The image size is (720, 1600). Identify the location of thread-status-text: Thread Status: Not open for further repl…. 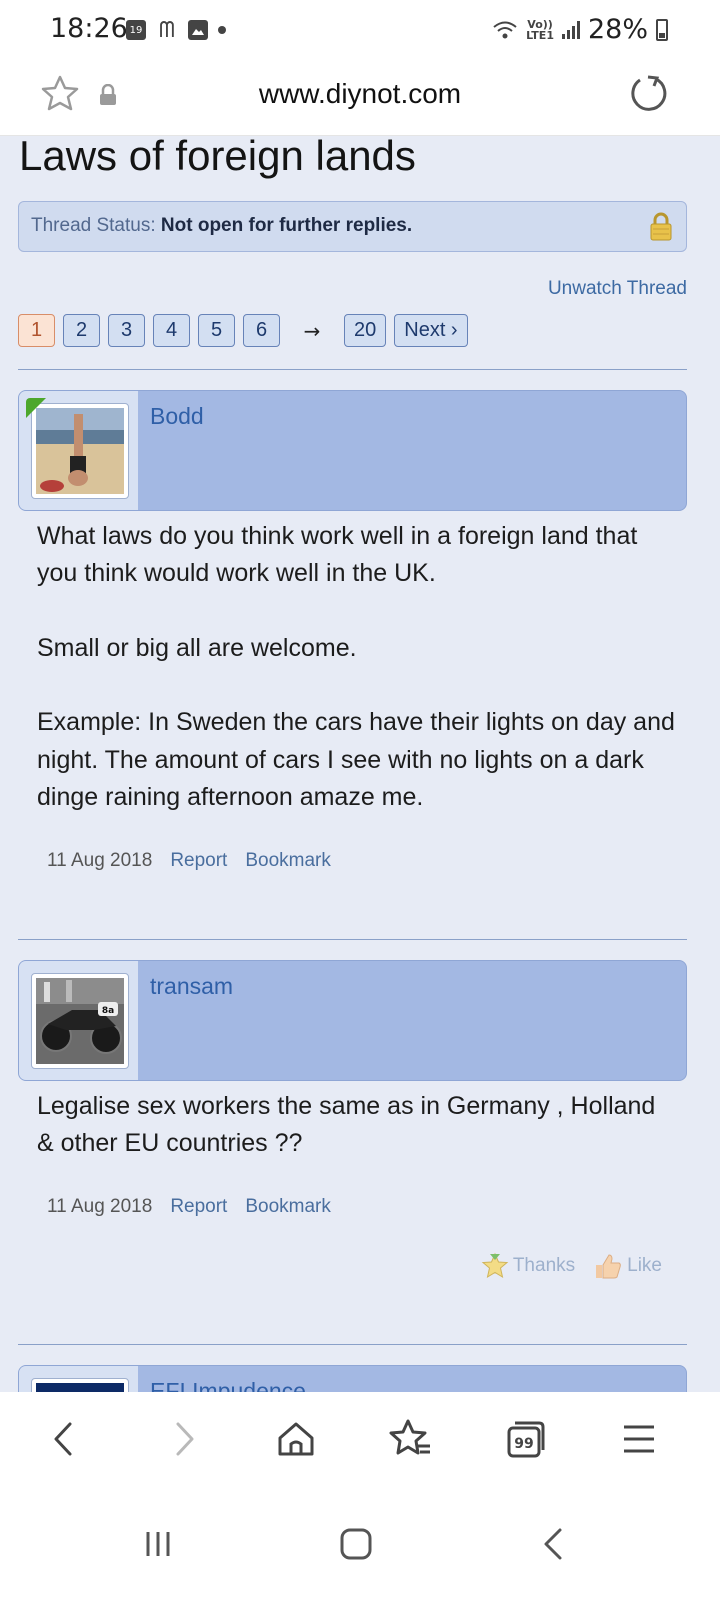
(221, 226).